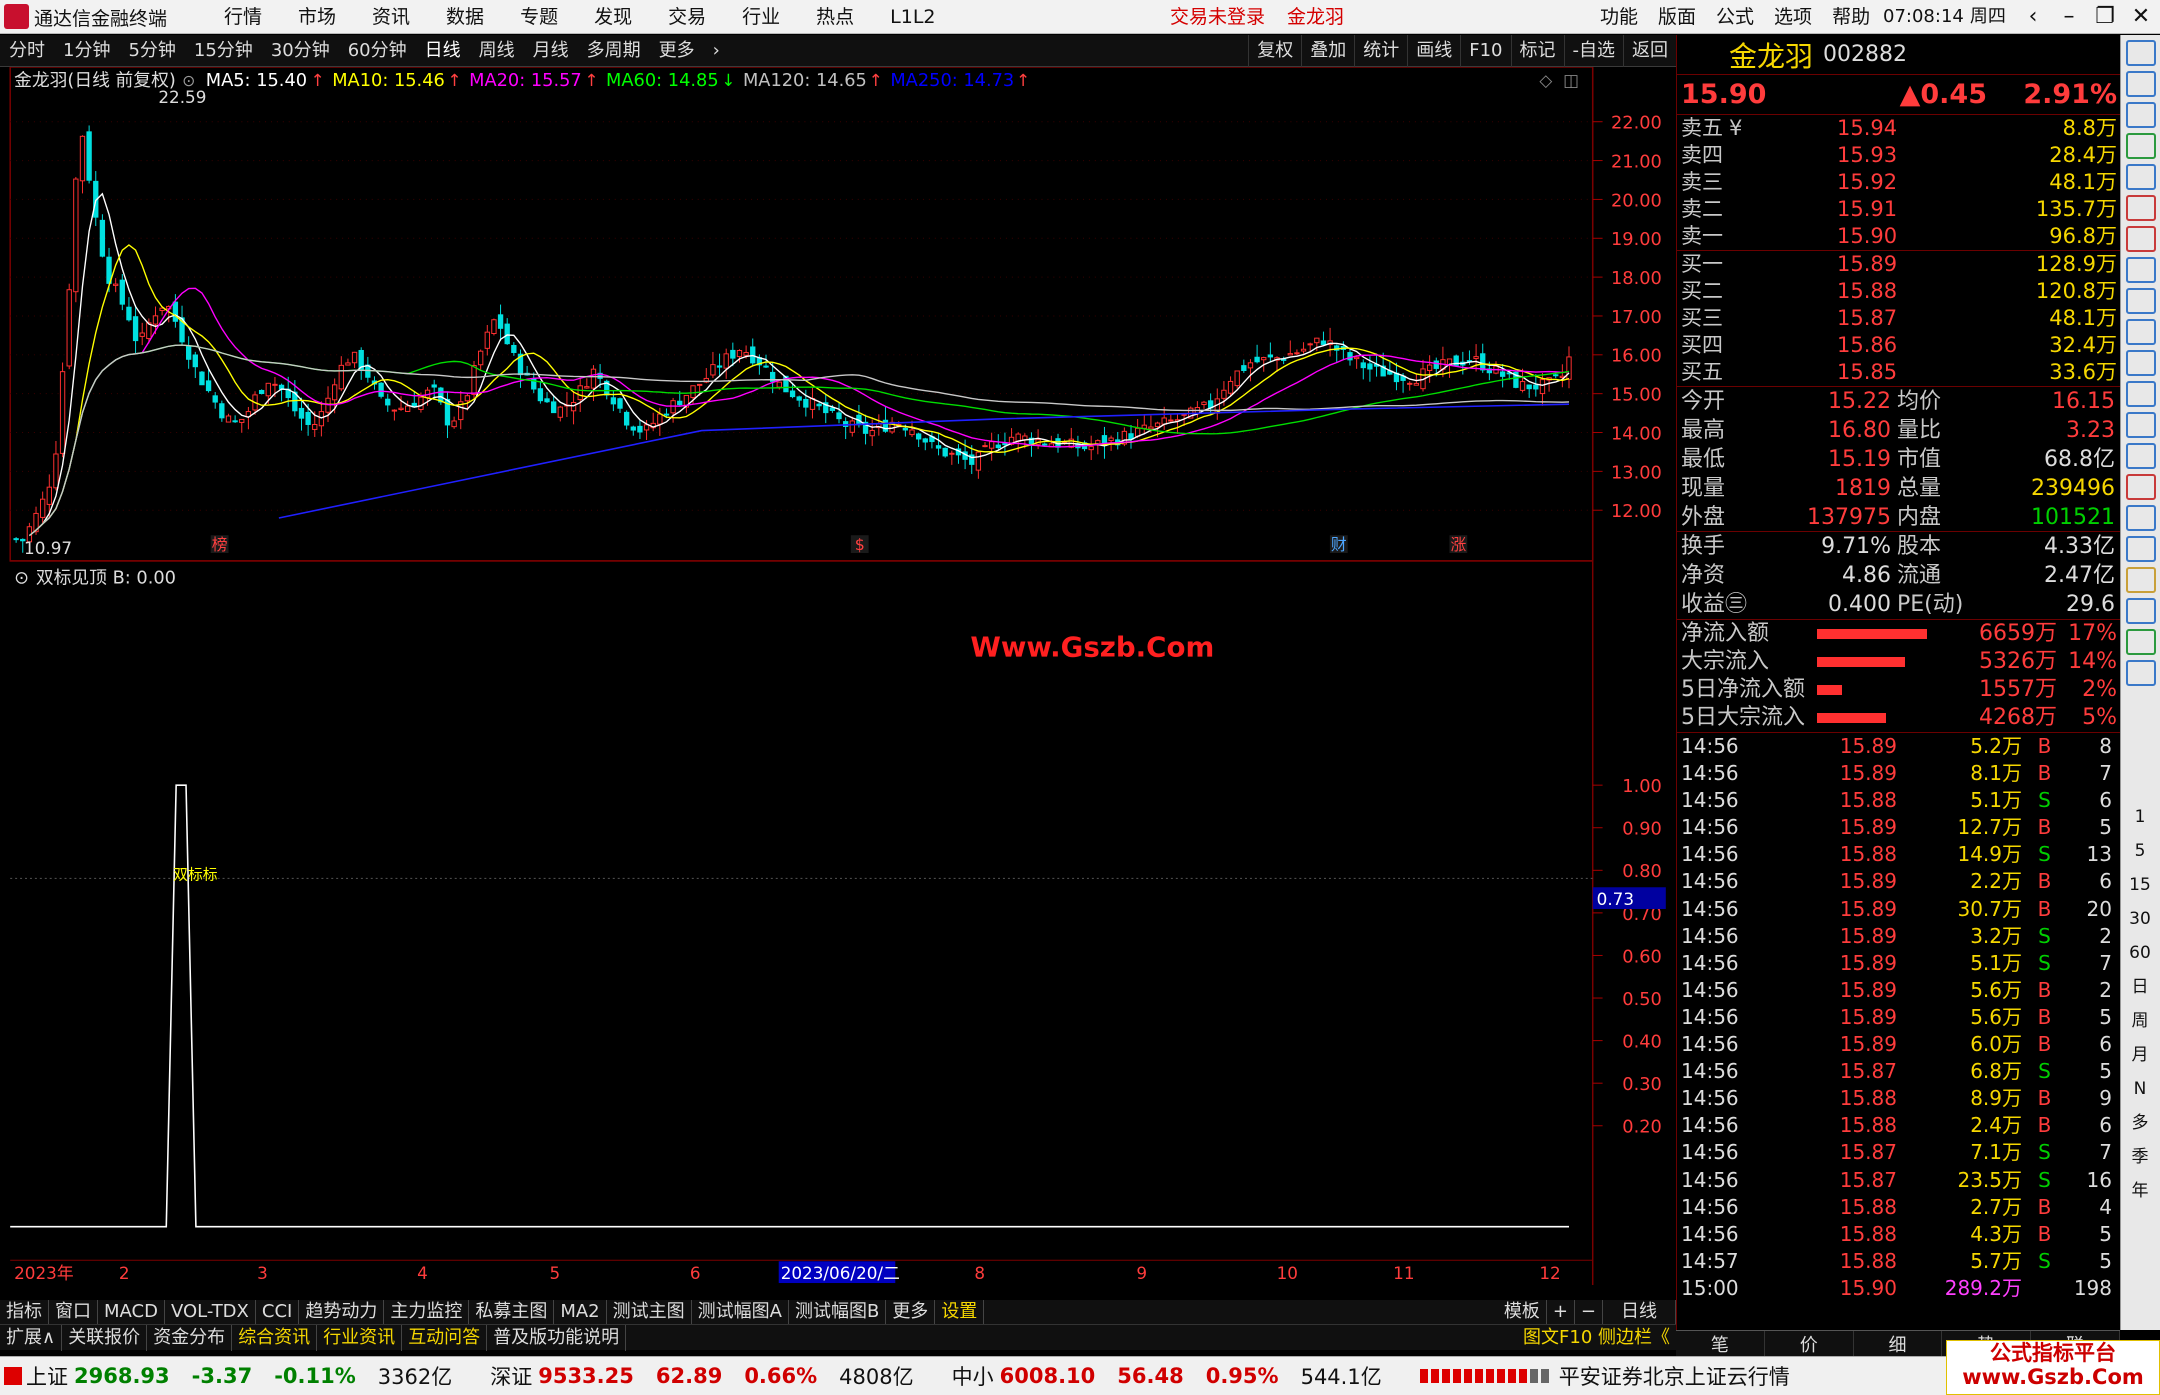  Describe the element at coordinates (2140, 851) in the screenshot. I see `side-minute: 5` at that location.